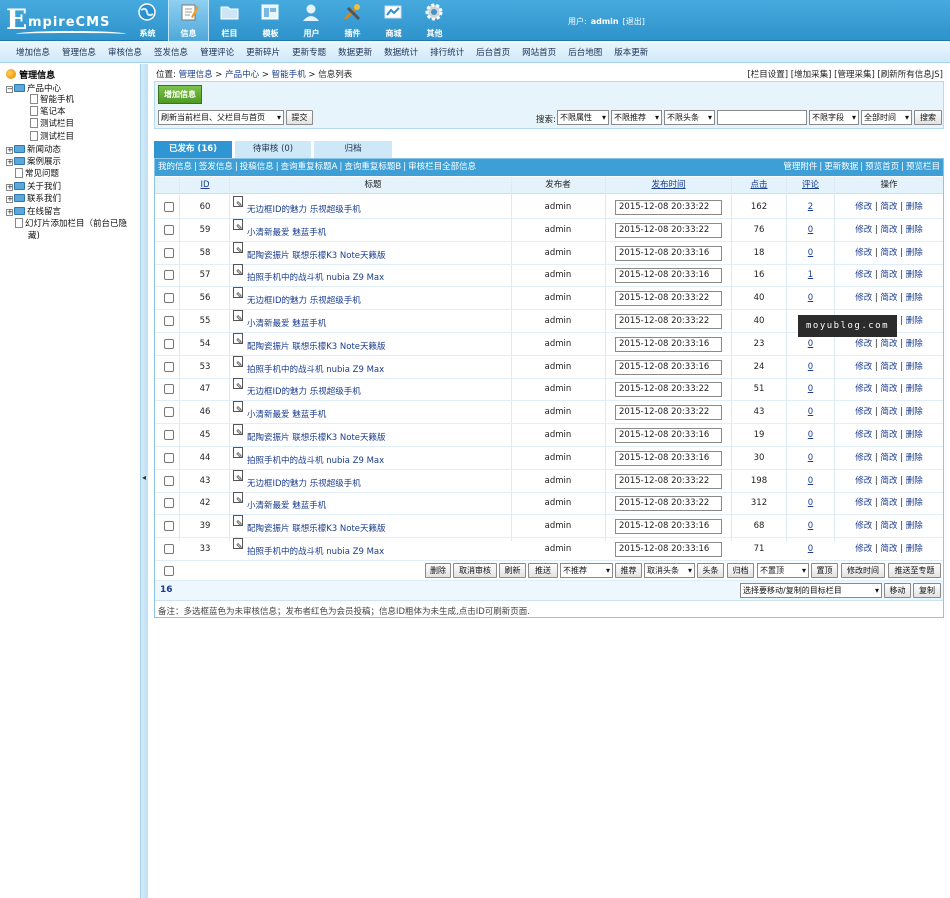  I want to click on row-id: 55, so click(205, 321).